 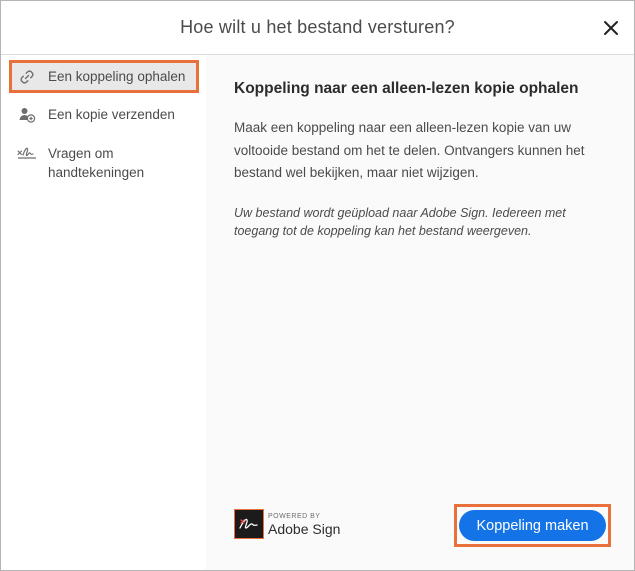 I want to click on dialog-header: Hoe wilt u het bestand versturen?, so click(x=317, y=28).